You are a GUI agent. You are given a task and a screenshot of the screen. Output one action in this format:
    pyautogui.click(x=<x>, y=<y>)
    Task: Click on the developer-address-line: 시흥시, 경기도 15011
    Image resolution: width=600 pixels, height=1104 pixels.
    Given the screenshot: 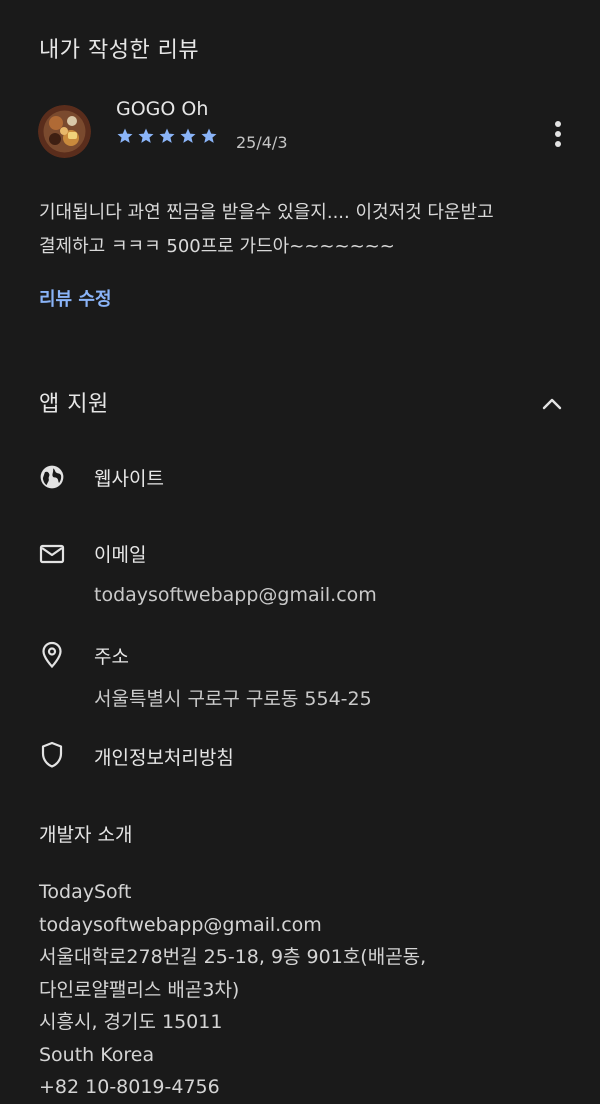 What is the action you would take?
    pyautogui.click(x=131, y=1022)
    